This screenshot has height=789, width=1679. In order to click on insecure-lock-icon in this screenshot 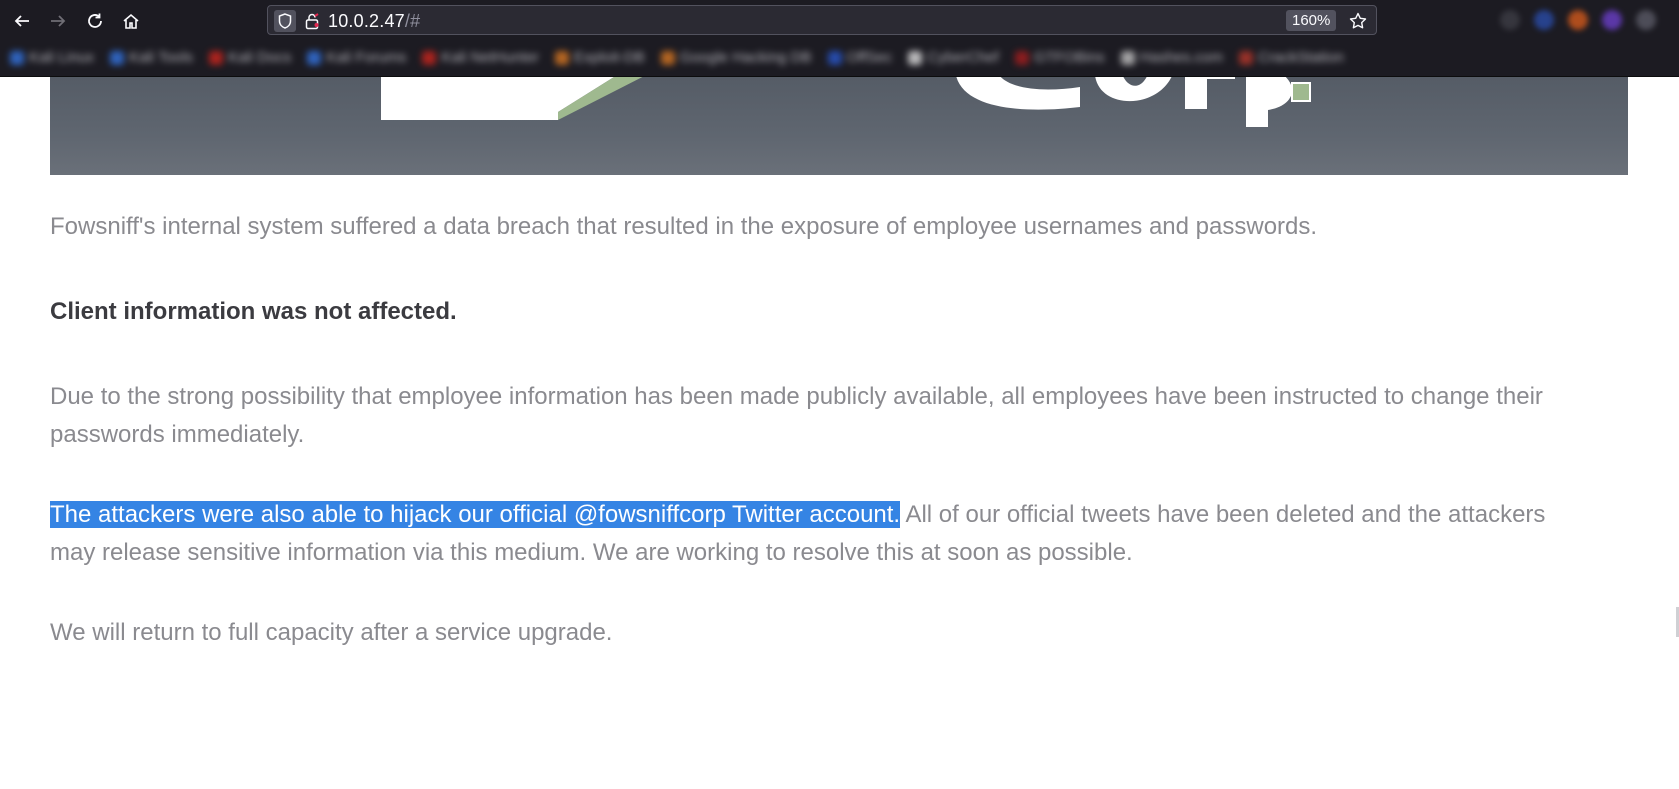, I will do `click(312, 20)`.